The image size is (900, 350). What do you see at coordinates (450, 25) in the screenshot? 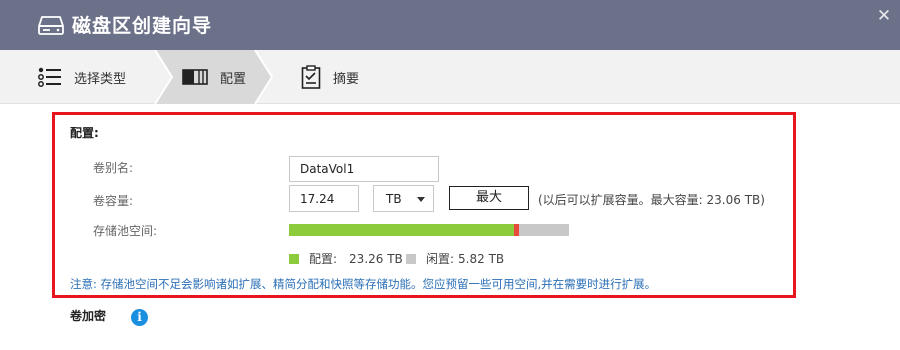
I see `title-bar: 磁盘区创建向导 ✕` at bounding box center [450, 25].